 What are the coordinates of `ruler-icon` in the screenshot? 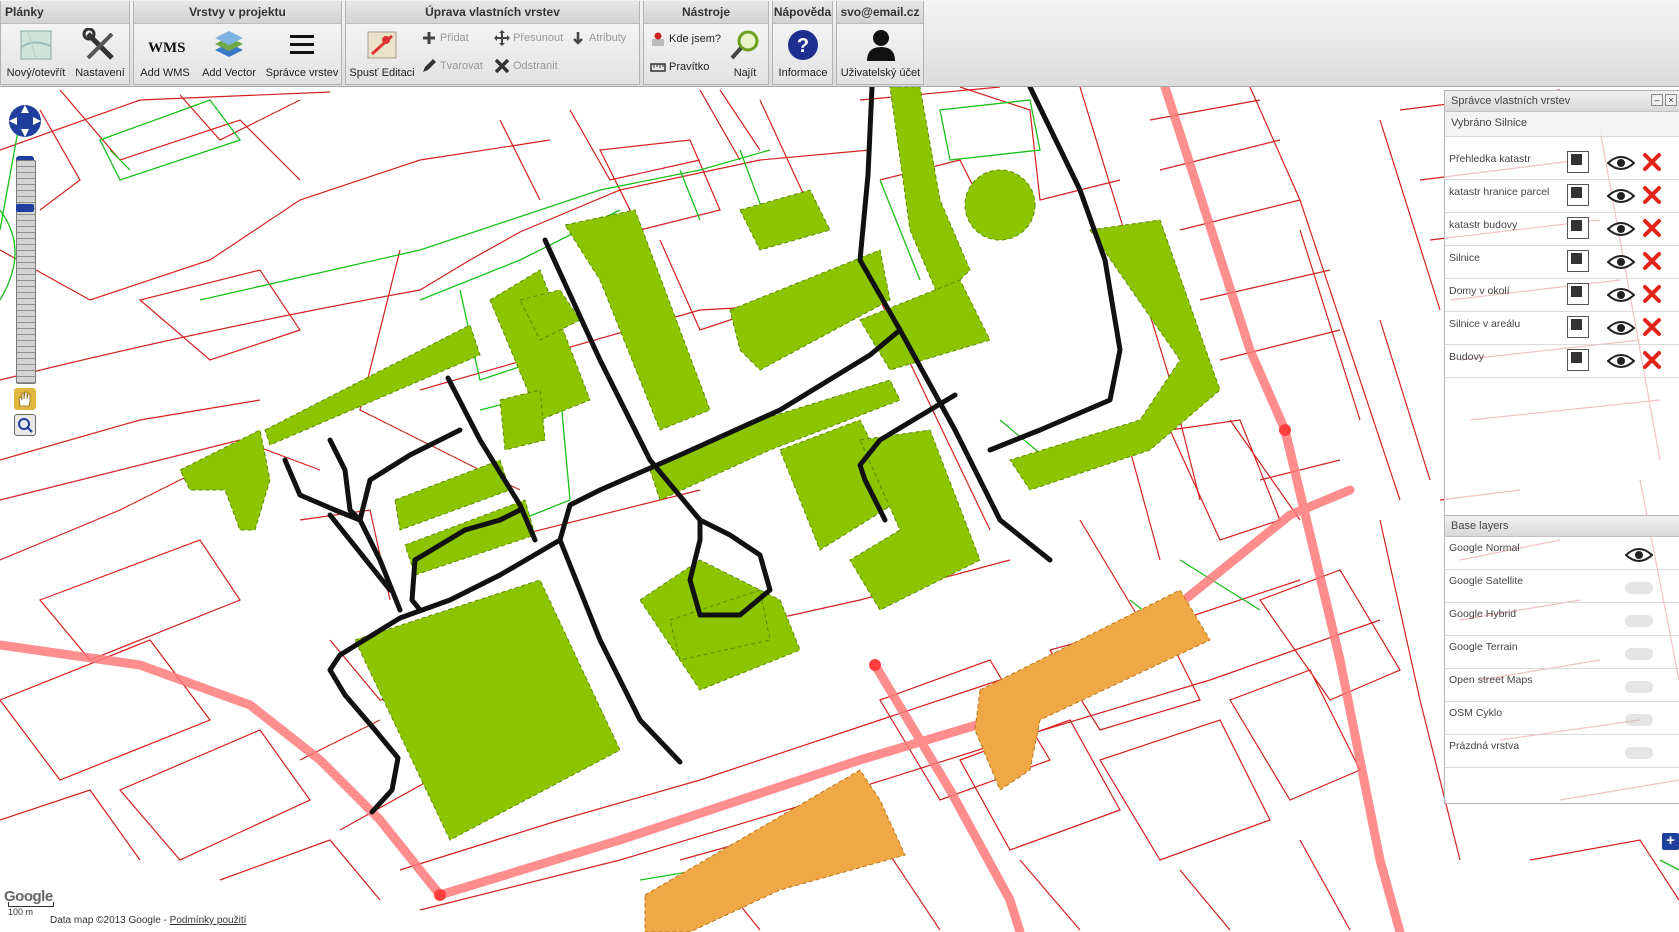 It's located at (658, 67).